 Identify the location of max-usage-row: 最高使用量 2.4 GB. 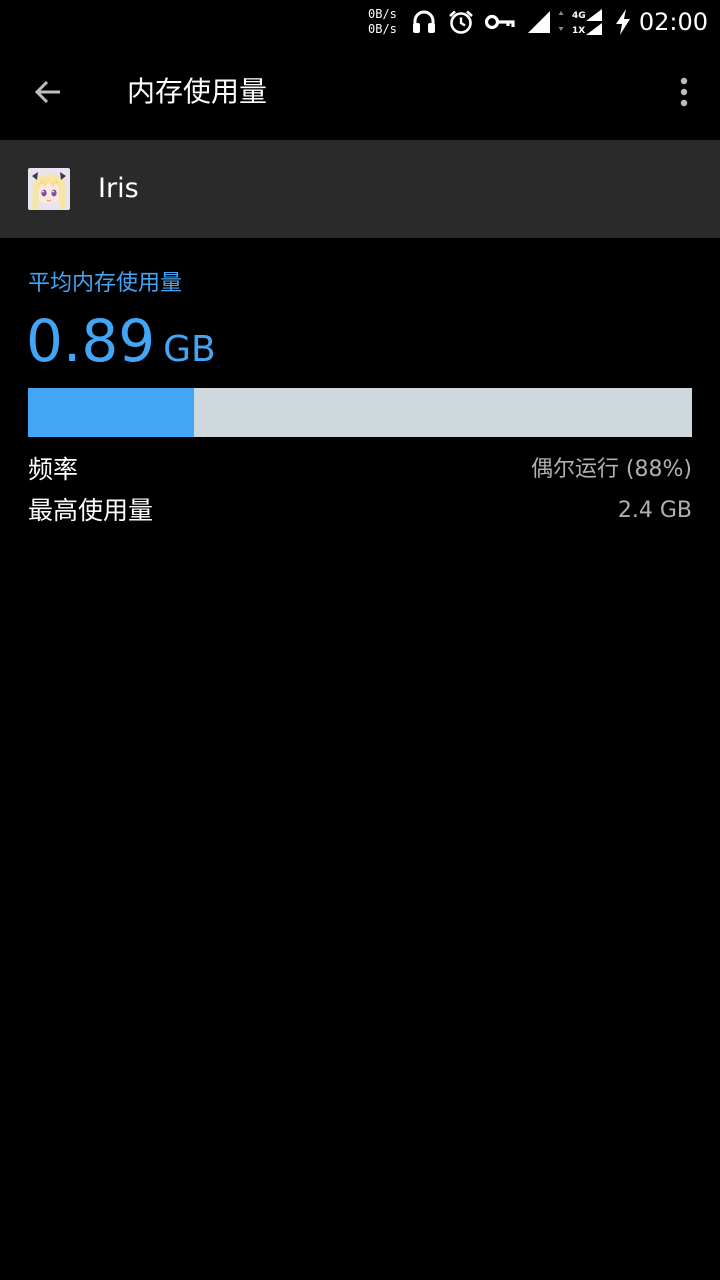
(360, 511).